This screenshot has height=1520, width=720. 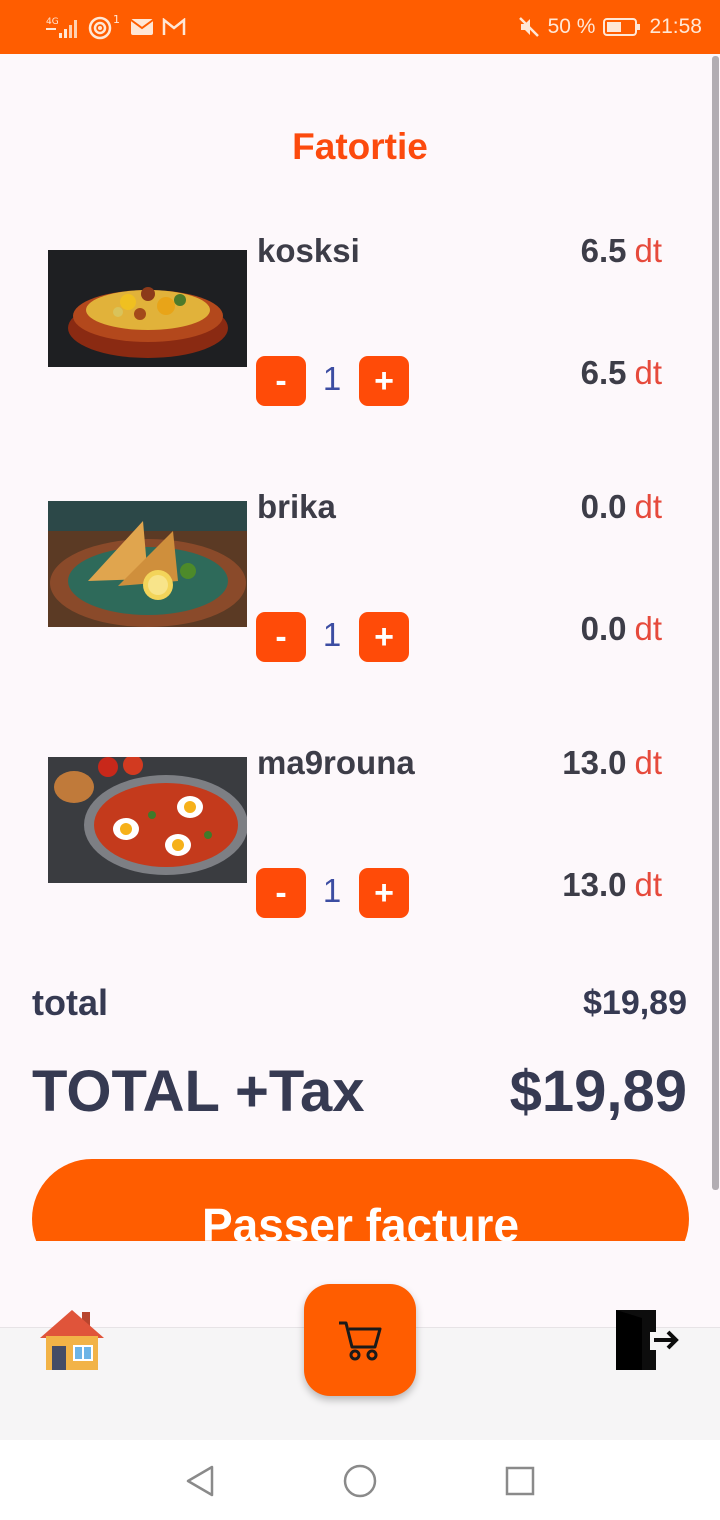 I want to click on total-value: $19,89, so click(x=635, y=1003).